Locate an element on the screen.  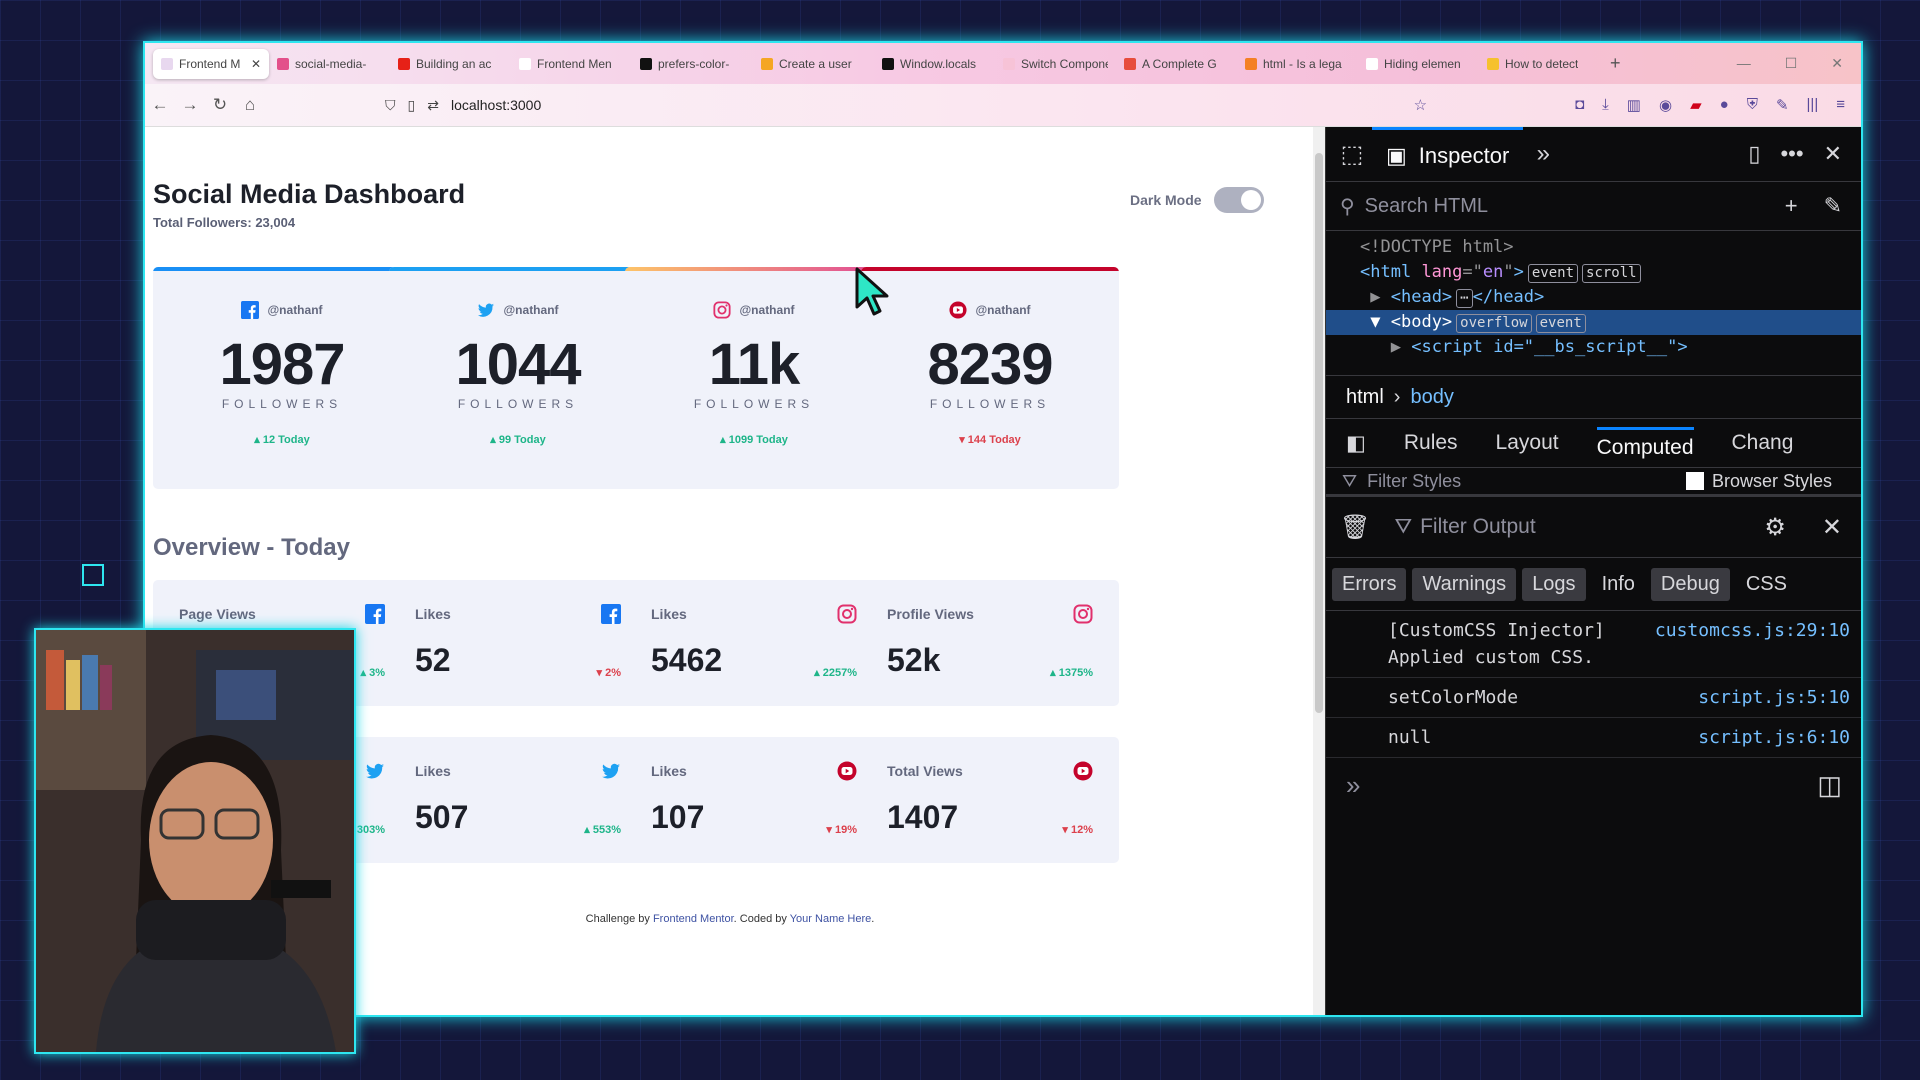
element-picker-icon: ⬚ is located at coordinates (1352, 154).